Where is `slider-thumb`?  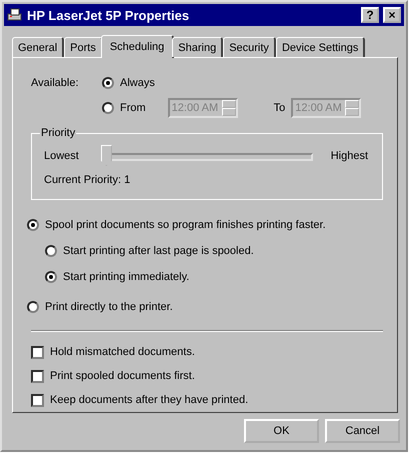
slider-thumb is located at coordinates (106, 155).